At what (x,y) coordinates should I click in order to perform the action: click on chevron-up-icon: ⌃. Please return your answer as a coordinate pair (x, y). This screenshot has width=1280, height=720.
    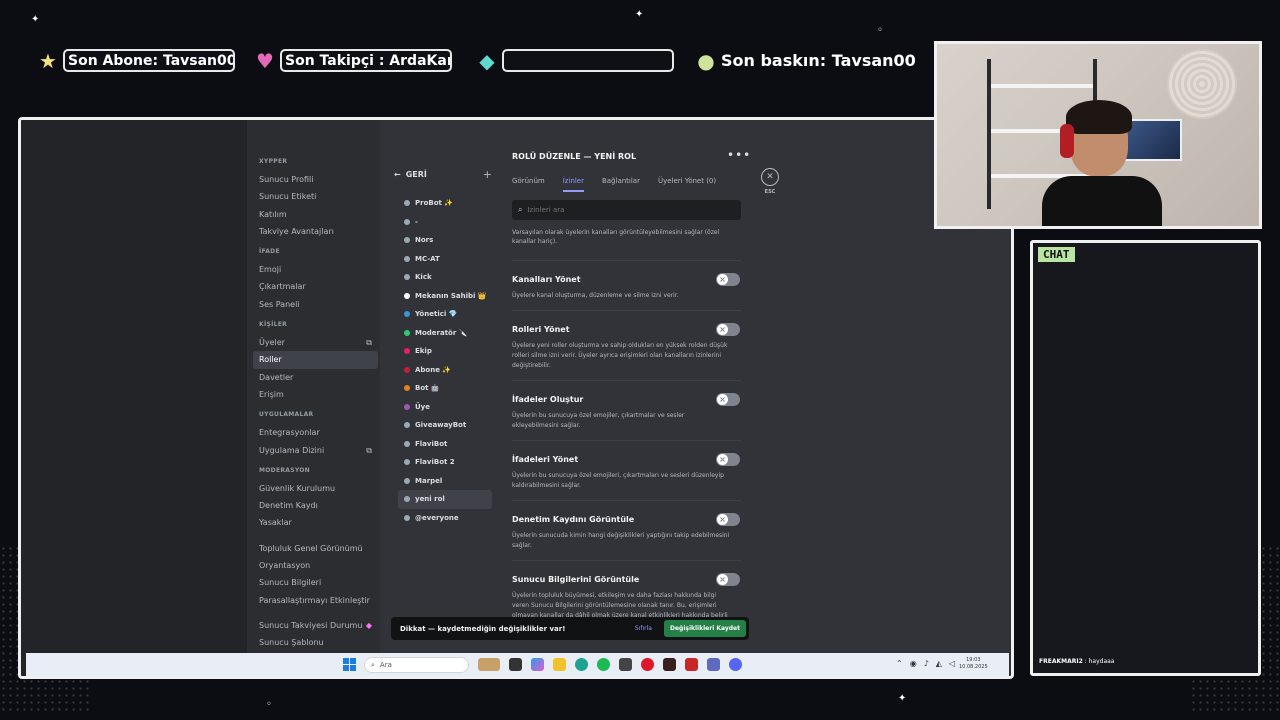
    Looking at the image, I should click on (899, 663).